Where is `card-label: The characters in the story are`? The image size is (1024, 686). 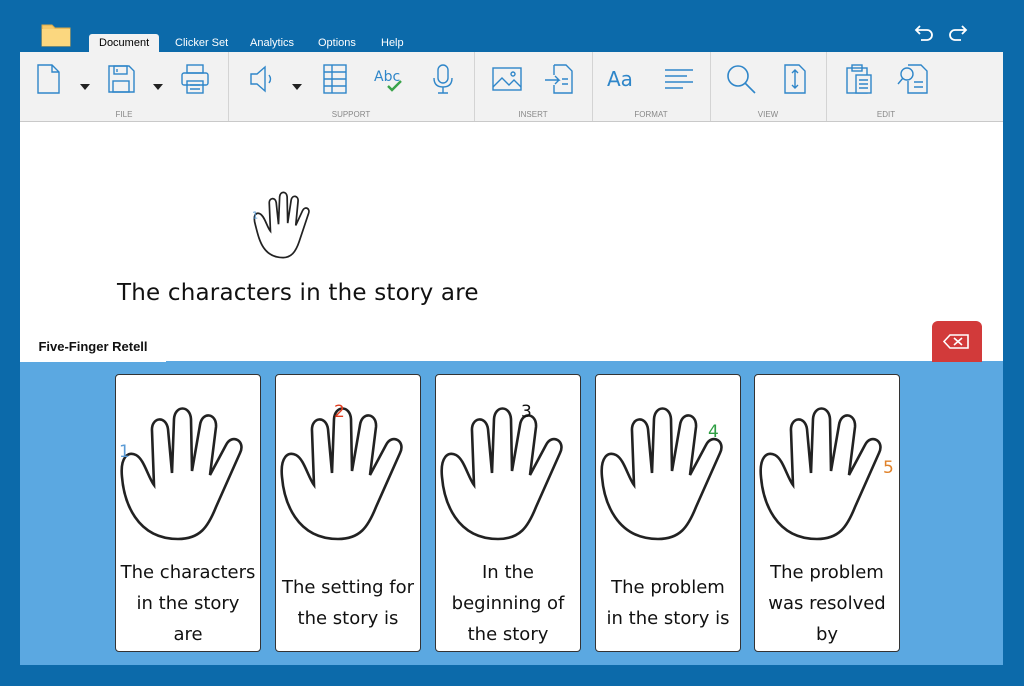 card-label: The characters in the story are is located at coordinates (188, 603).